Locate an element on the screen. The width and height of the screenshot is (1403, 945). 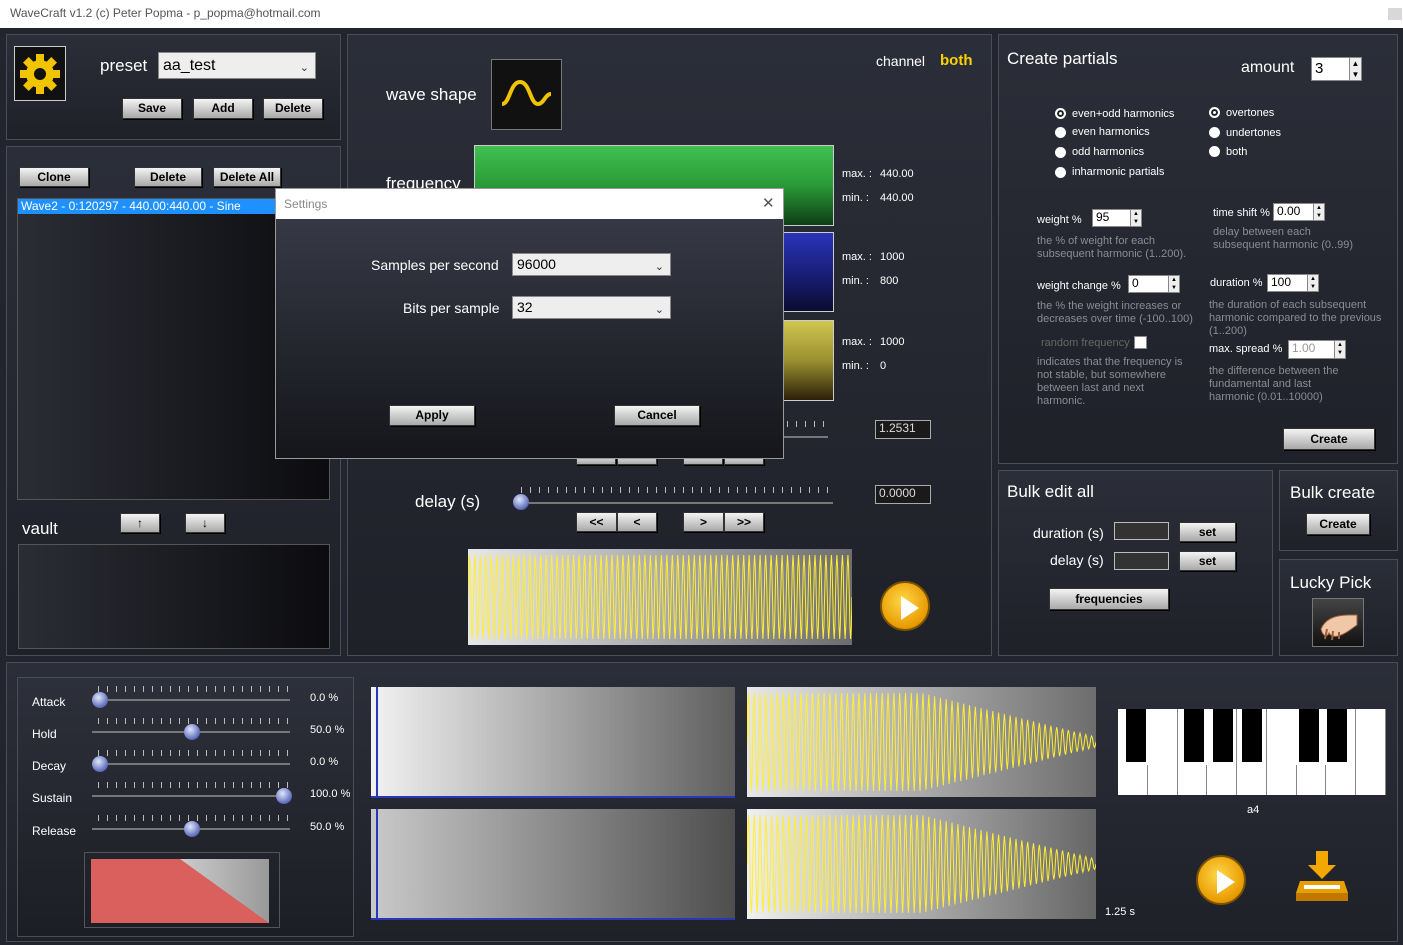
freq-min-label: min. : is located at coordinates (855, 198).